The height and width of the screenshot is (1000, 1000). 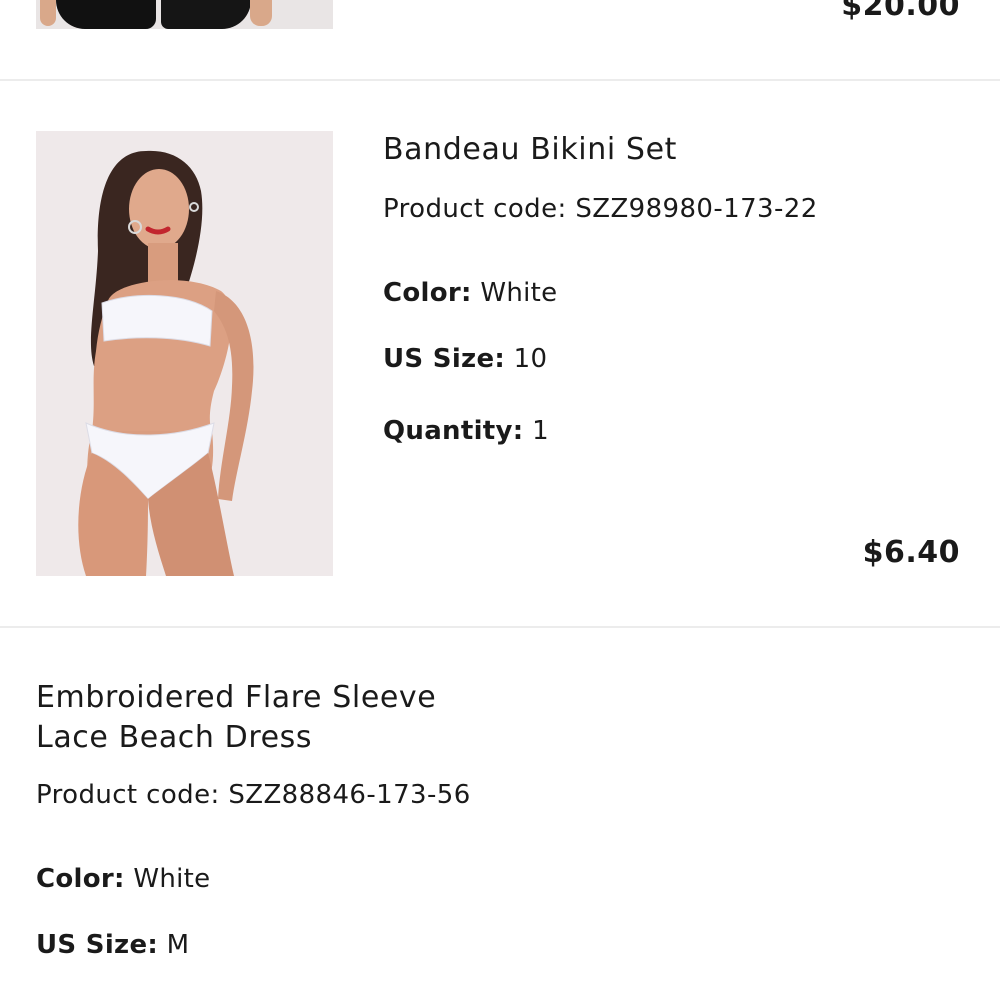 I want to click on product-code: Product code: SZZ98980-173-22, so click(x=600, y=209).